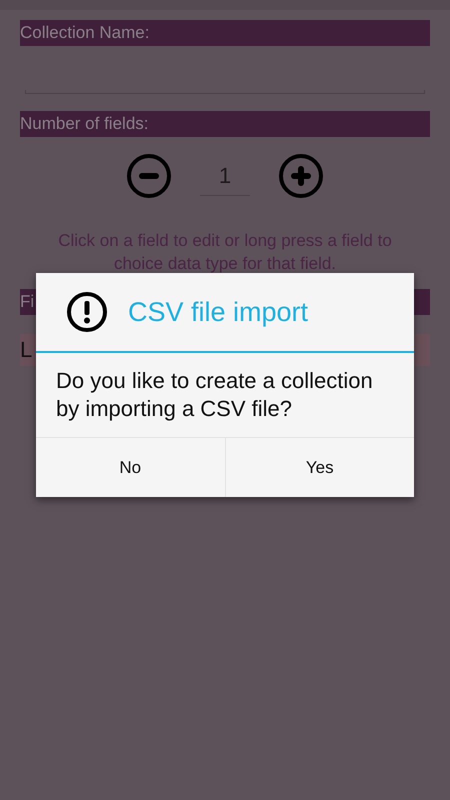  What do you see at coordinates (214, 395) in the screenshot?
I see `dialog-message: Do you like to create a collection by importing a CSV file?` at bounding box center [214, 395].